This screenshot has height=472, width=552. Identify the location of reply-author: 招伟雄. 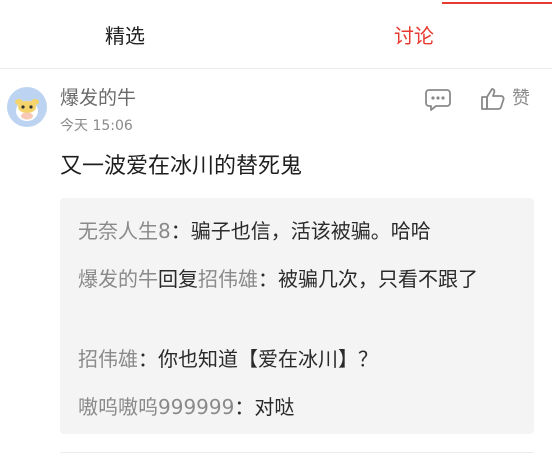
(108, 359).